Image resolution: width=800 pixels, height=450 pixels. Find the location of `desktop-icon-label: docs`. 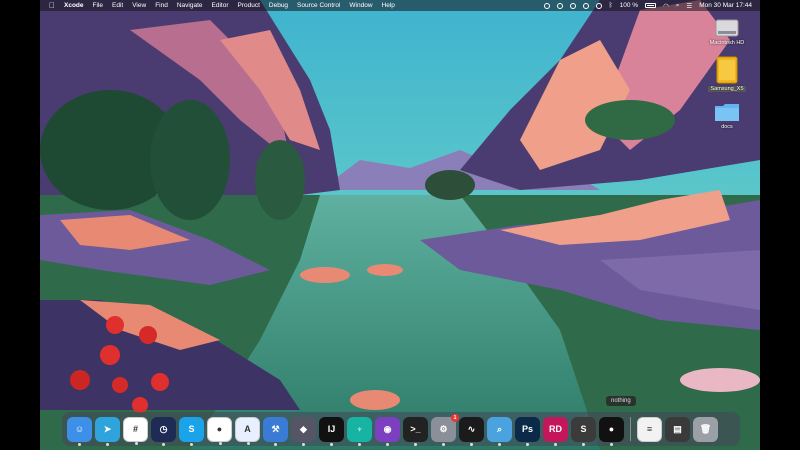

desktop-icon-label: docs is located at coordinates (727, 127).